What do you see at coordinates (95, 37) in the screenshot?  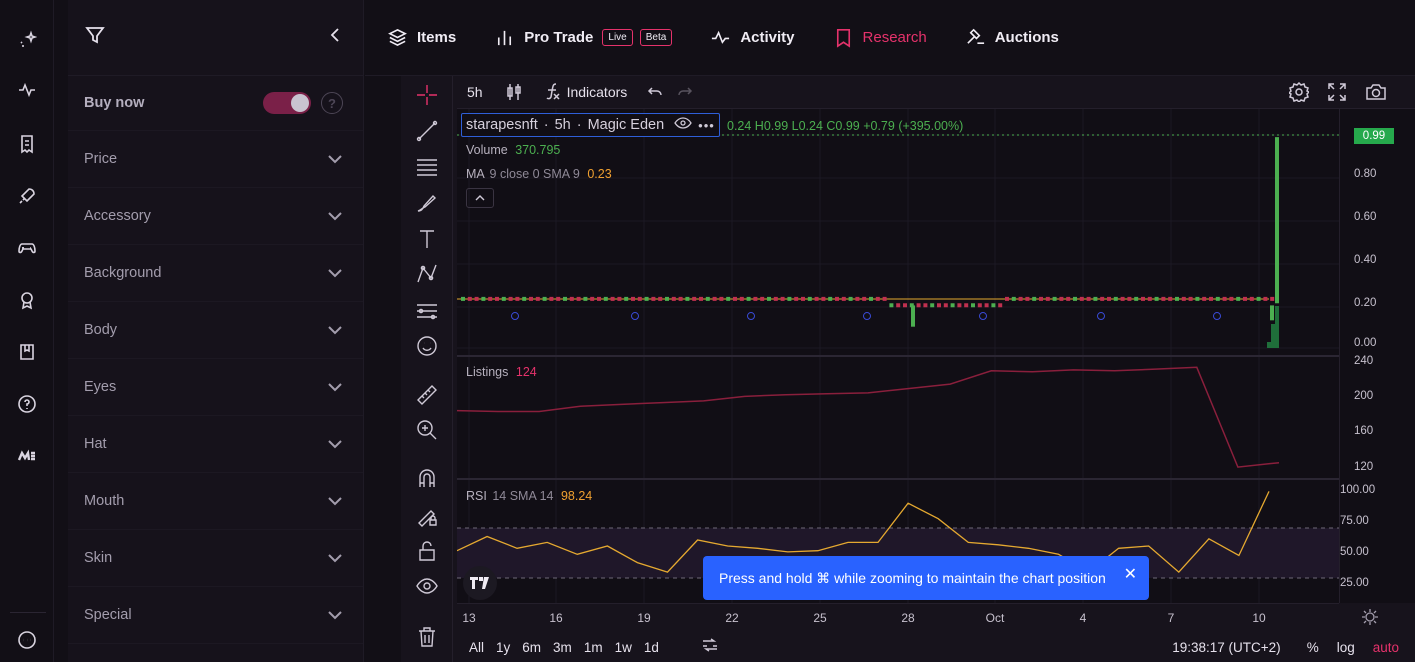 I see `filter-icon` at bounding box center [95, 37].